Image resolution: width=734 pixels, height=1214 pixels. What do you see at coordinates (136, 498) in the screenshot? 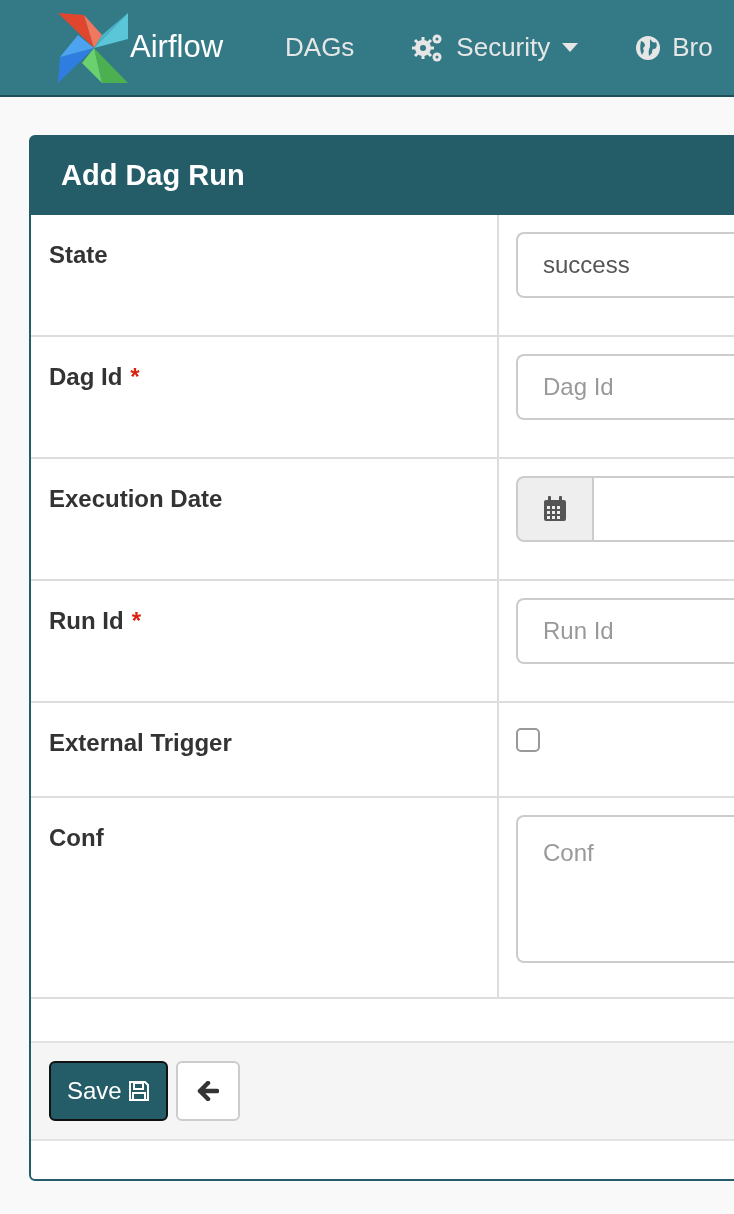
I see `field-label: Execution Date` at bounding box center [136, 498].